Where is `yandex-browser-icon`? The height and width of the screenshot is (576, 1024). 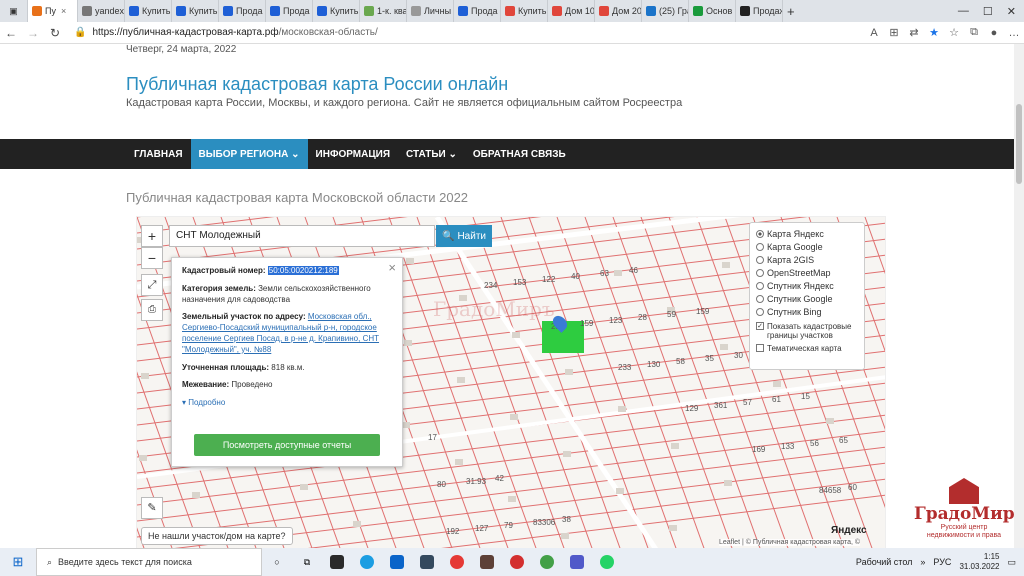
yandex-browser-icon is located at coordinates (457, 562).